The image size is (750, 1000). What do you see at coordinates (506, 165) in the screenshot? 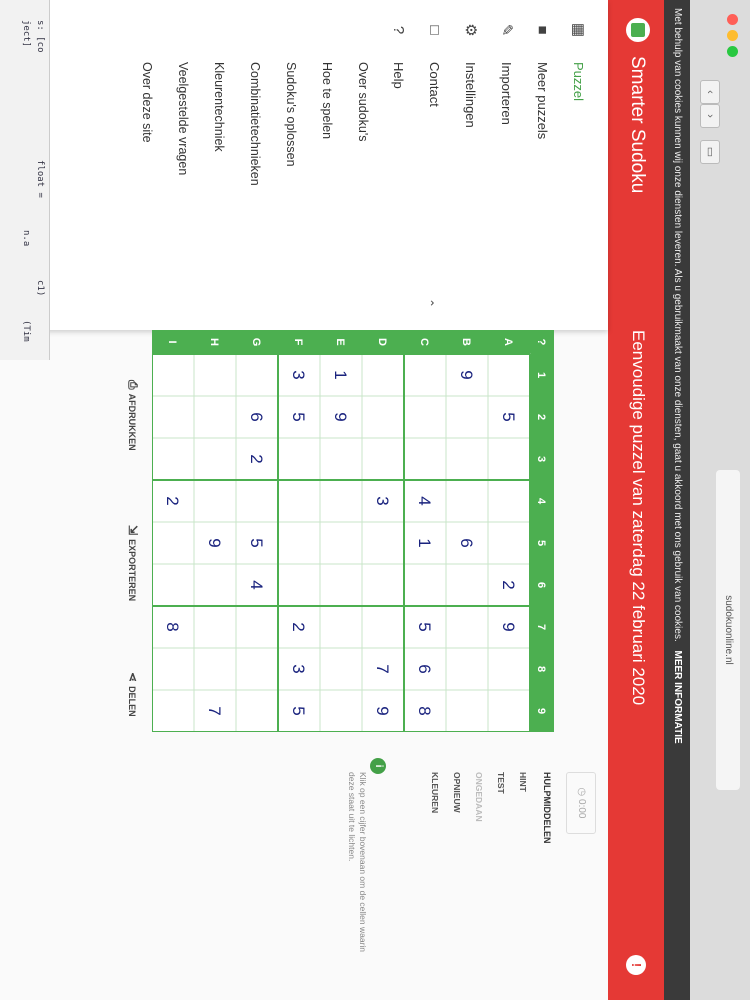
I see `sidebar-item-importeren: ✎ Importeren` at bounding box center [506, 165].